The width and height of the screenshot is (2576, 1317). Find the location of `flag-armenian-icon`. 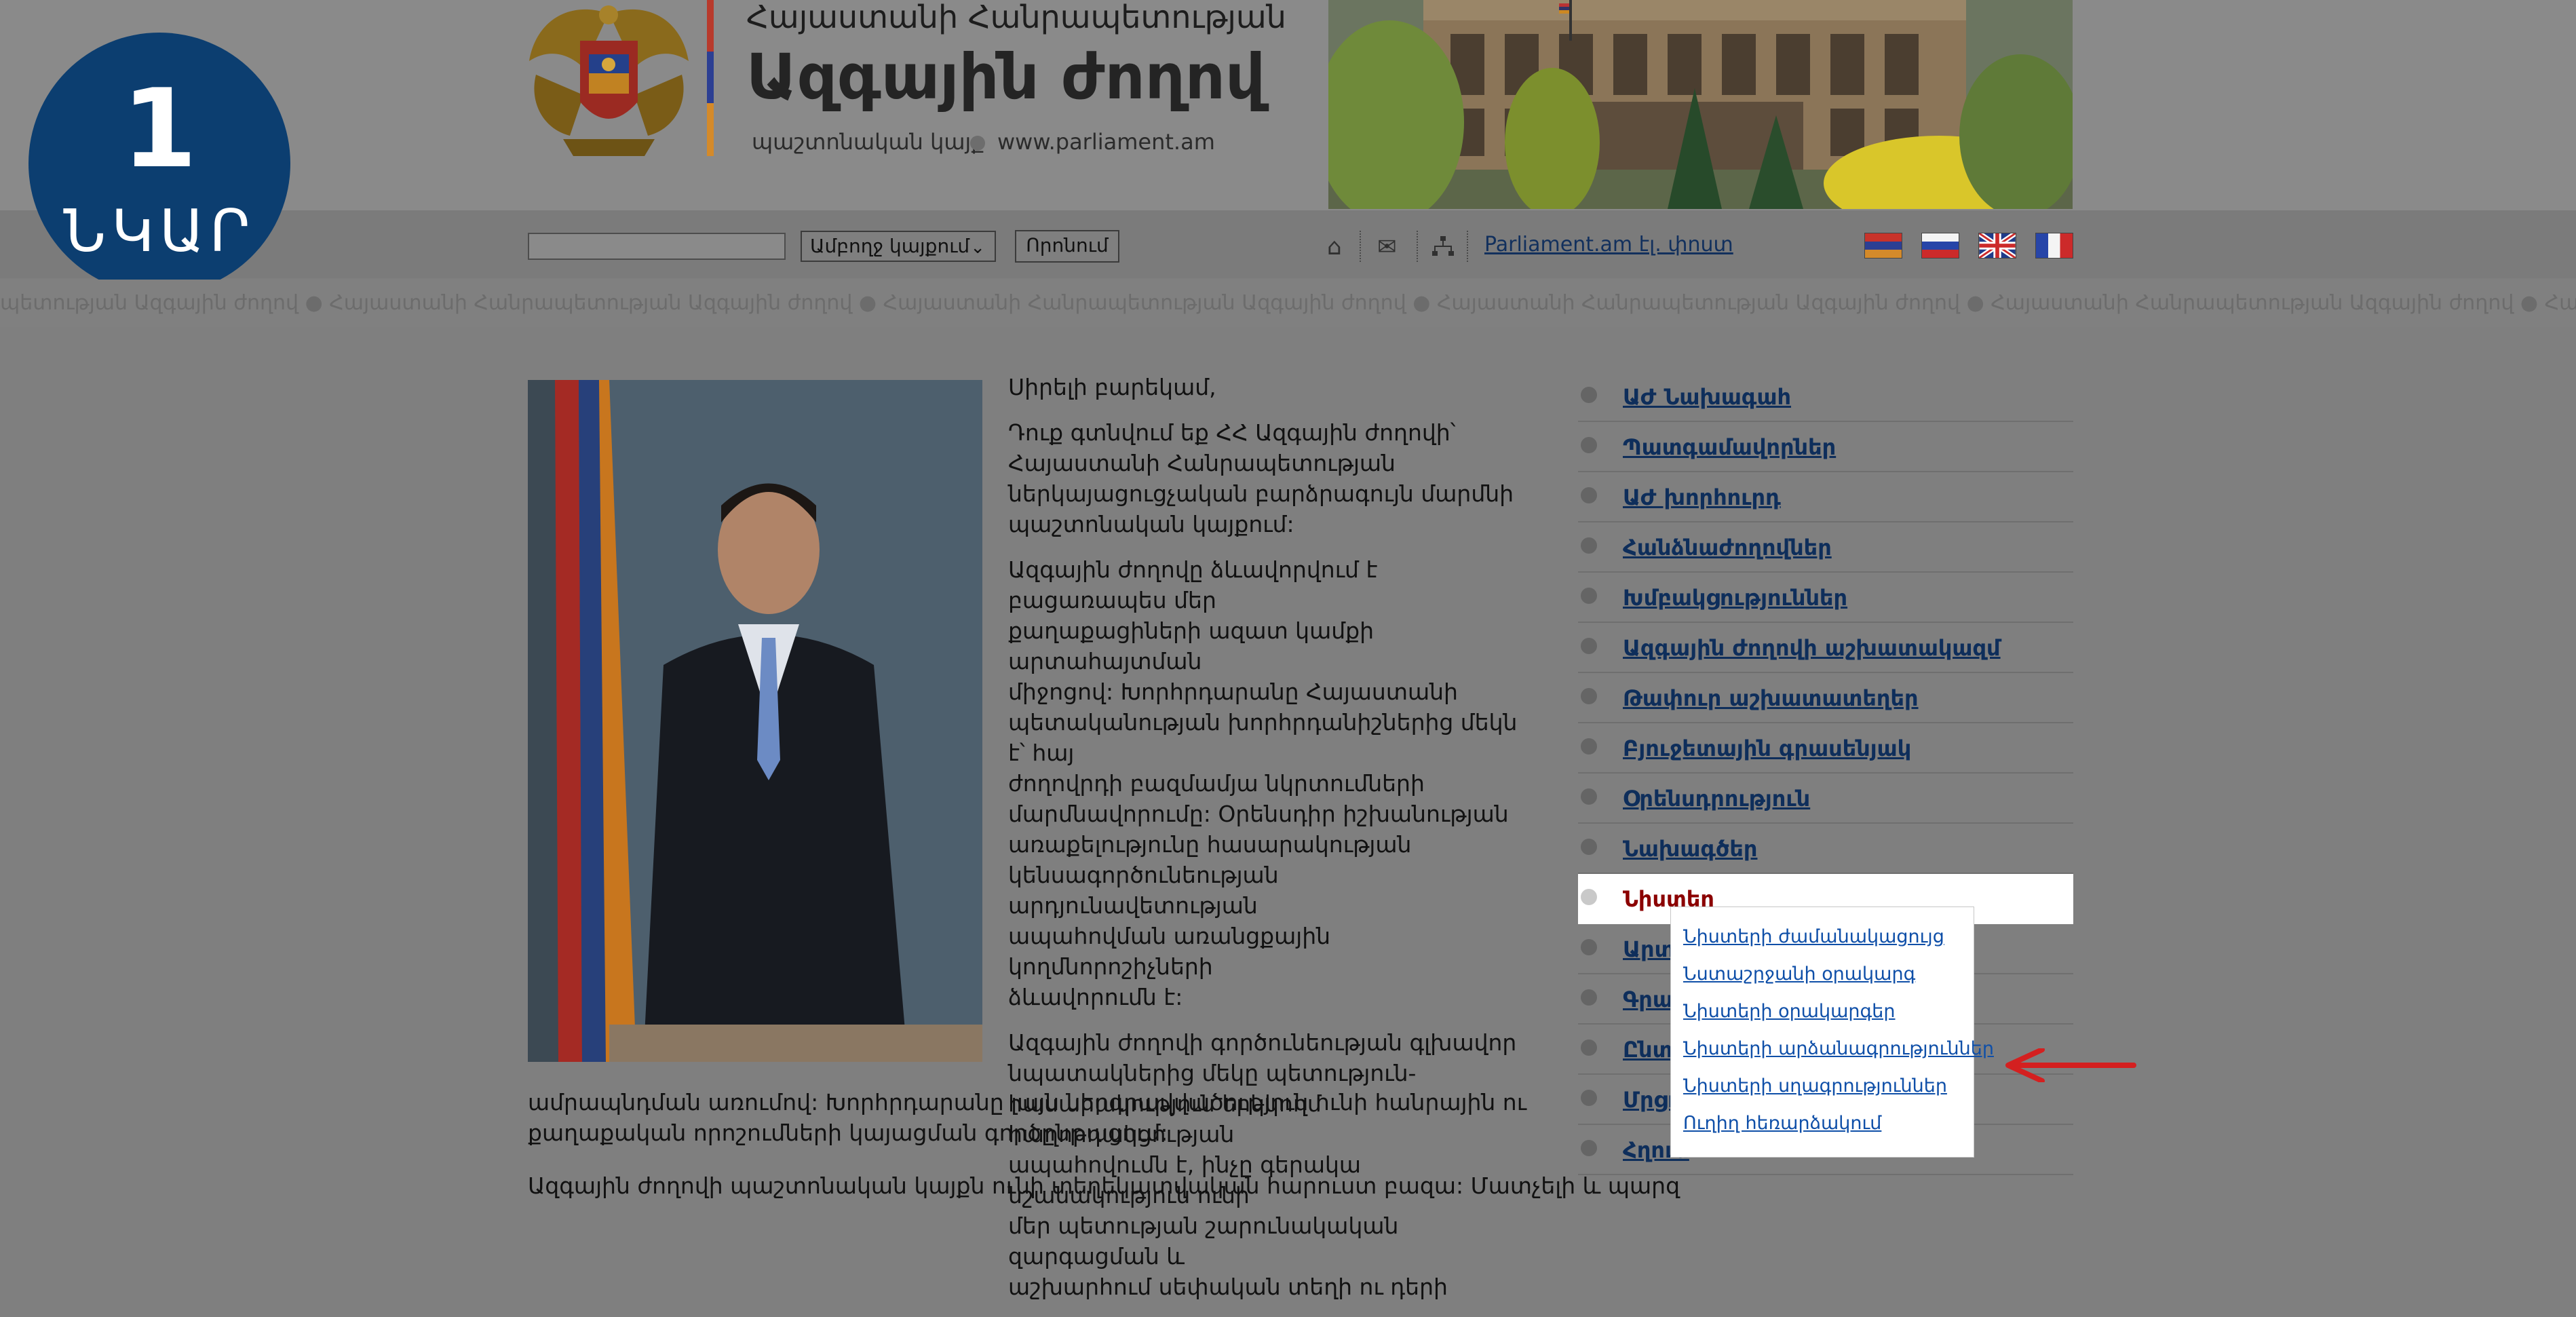

flag-armenian-icon is located at coordinates (1883, 246).